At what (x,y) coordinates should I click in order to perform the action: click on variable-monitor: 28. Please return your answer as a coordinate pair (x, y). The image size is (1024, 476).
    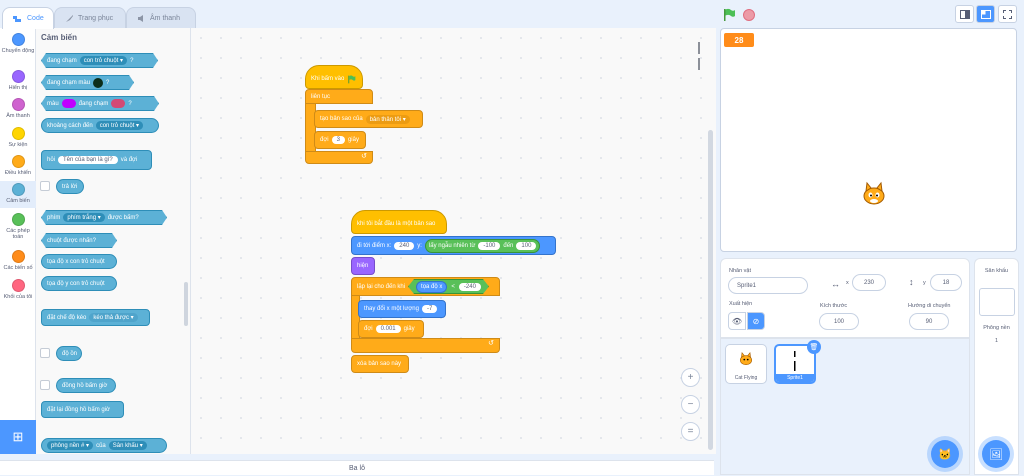
    Looking at the image, I should click on (739, 40).